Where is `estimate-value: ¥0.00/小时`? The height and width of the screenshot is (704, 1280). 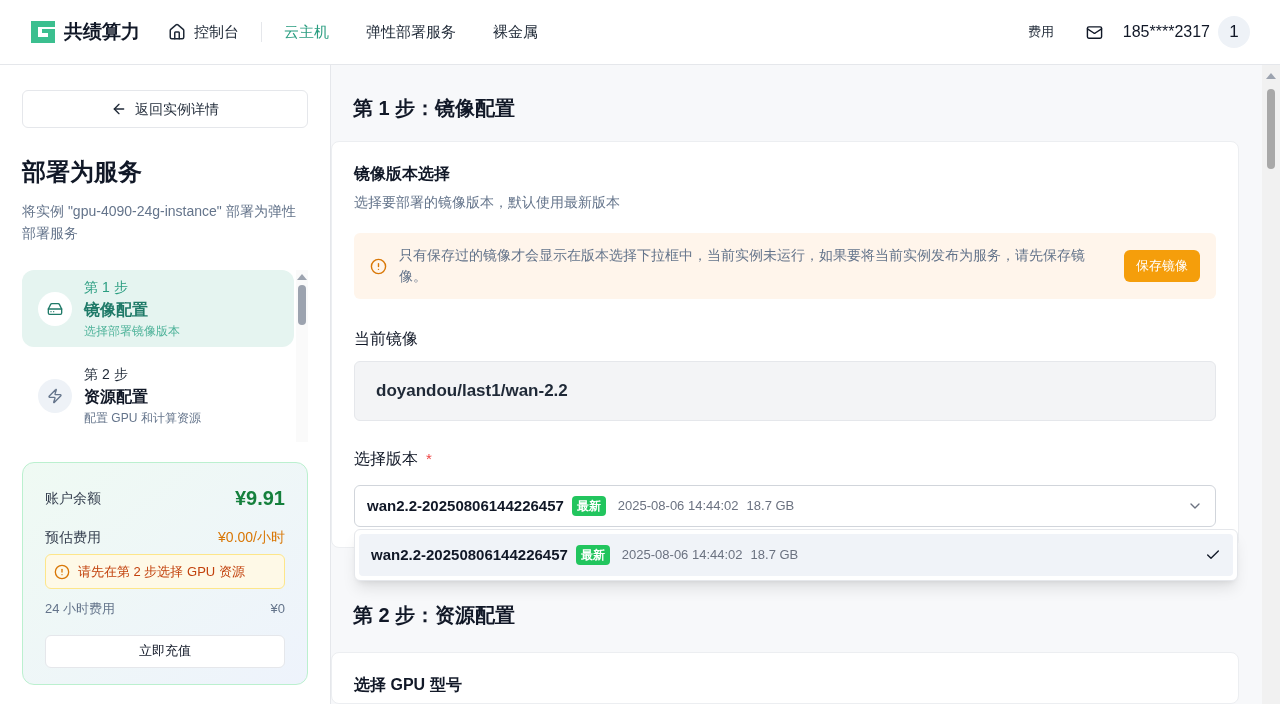
estimate-value: ¥0.00/小时 is located at coordinates (251, 537).